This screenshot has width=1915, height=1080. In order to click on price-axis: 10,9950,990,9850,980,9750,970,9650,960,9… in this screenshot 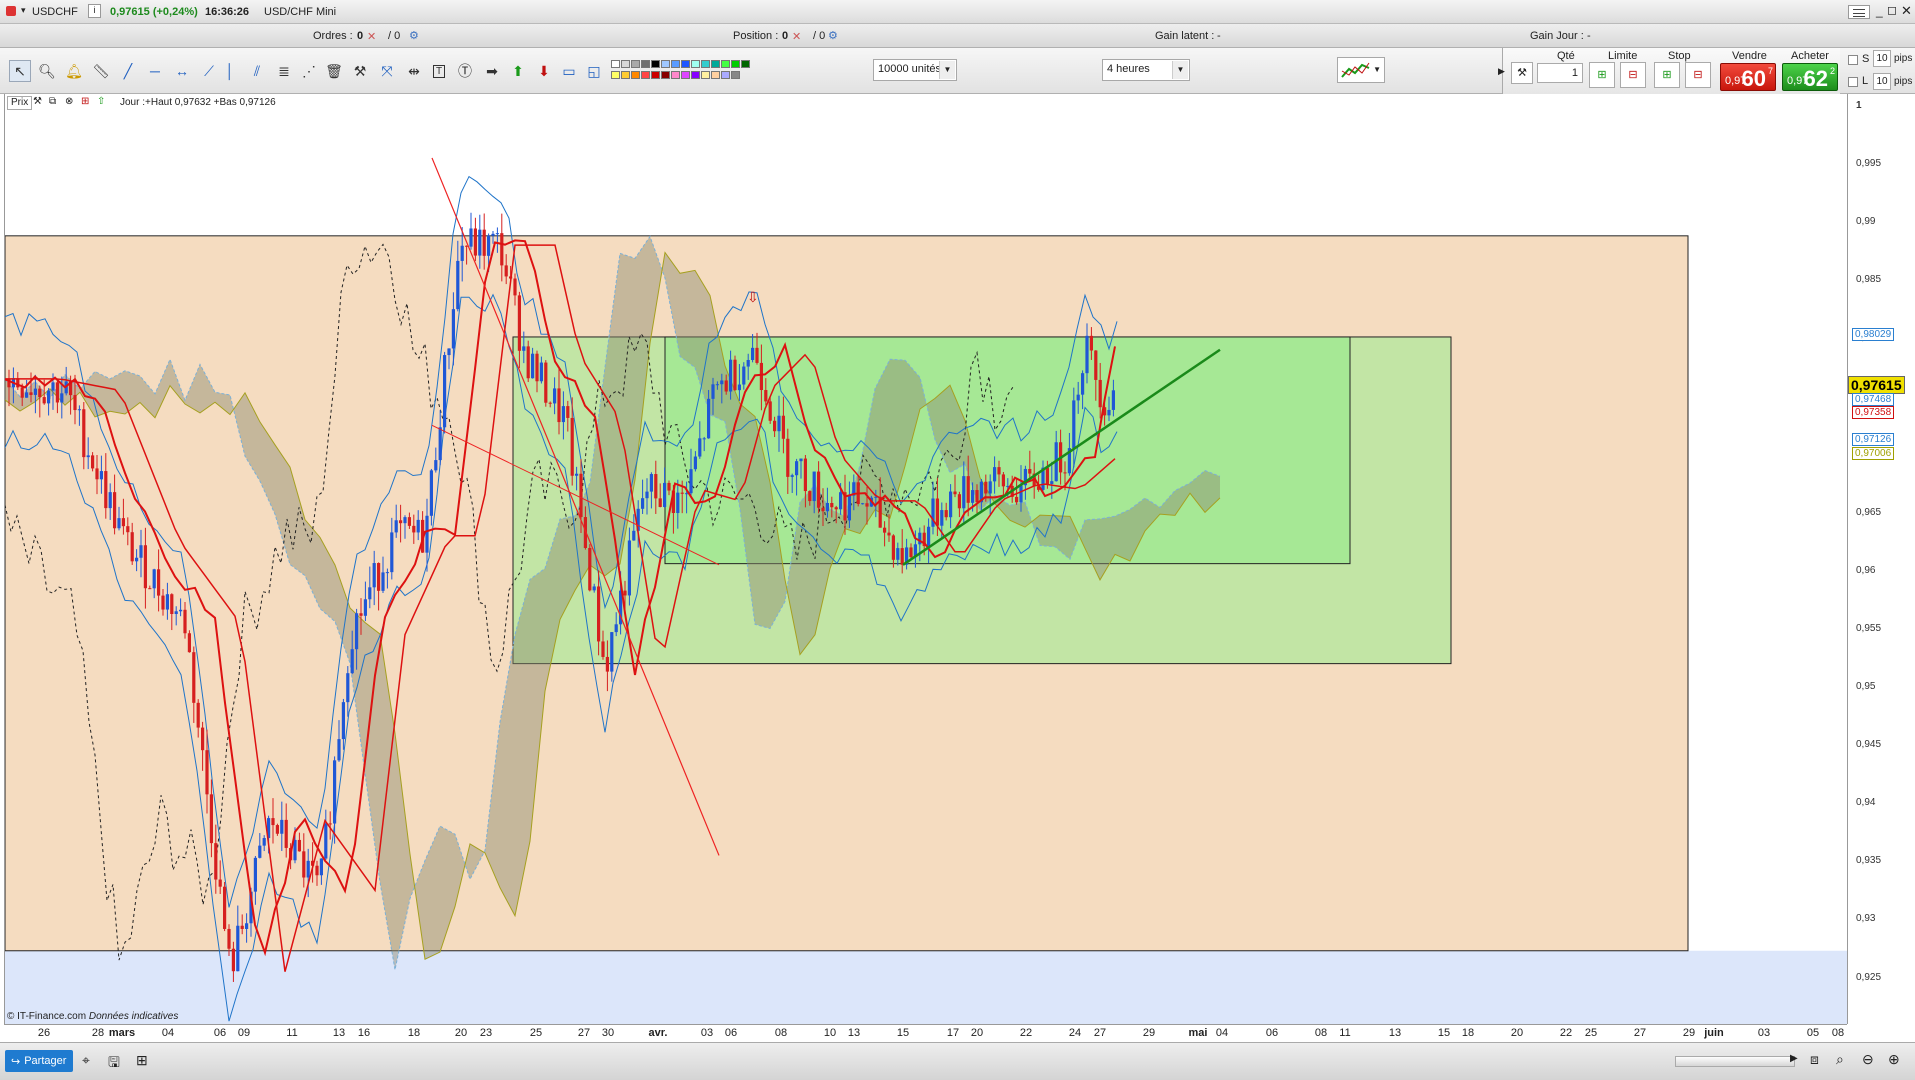, I will do `click(1881, 559)`.